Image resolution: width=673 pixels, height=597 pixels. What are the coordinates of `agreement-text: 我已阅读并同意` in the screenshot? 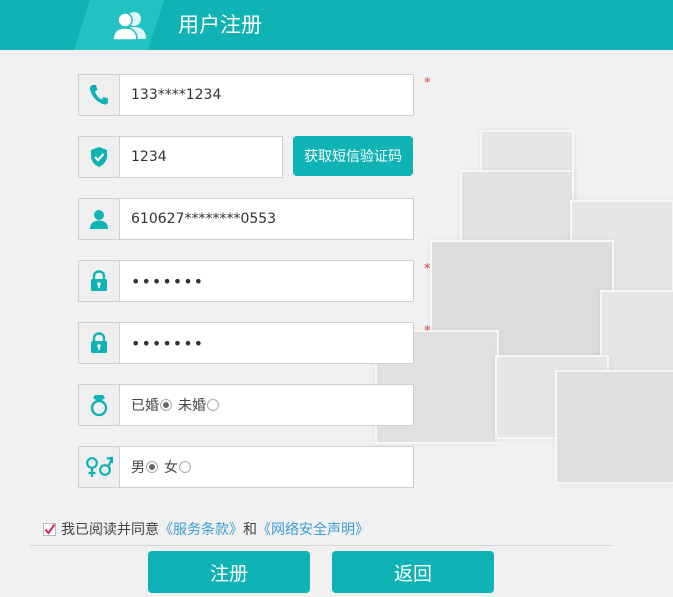 It's located at (110, 530).